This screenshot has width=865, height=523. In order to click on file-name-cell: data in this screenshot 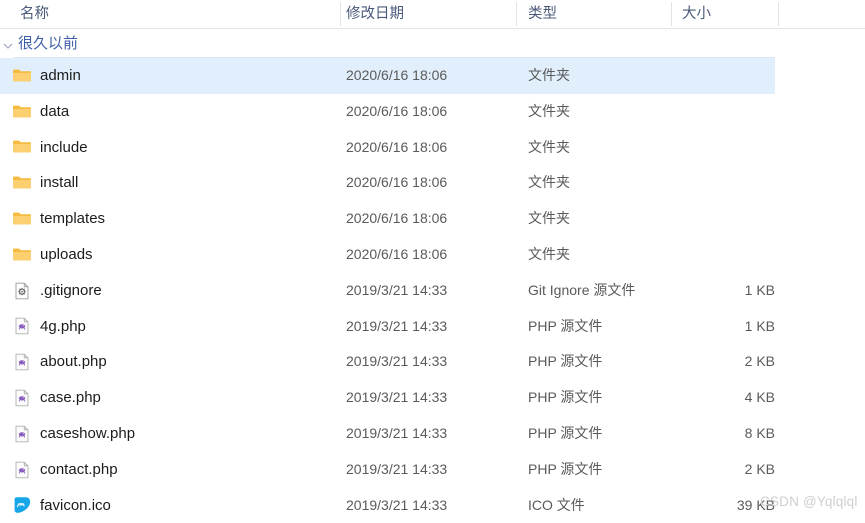, I will do `click(54, 112)`.